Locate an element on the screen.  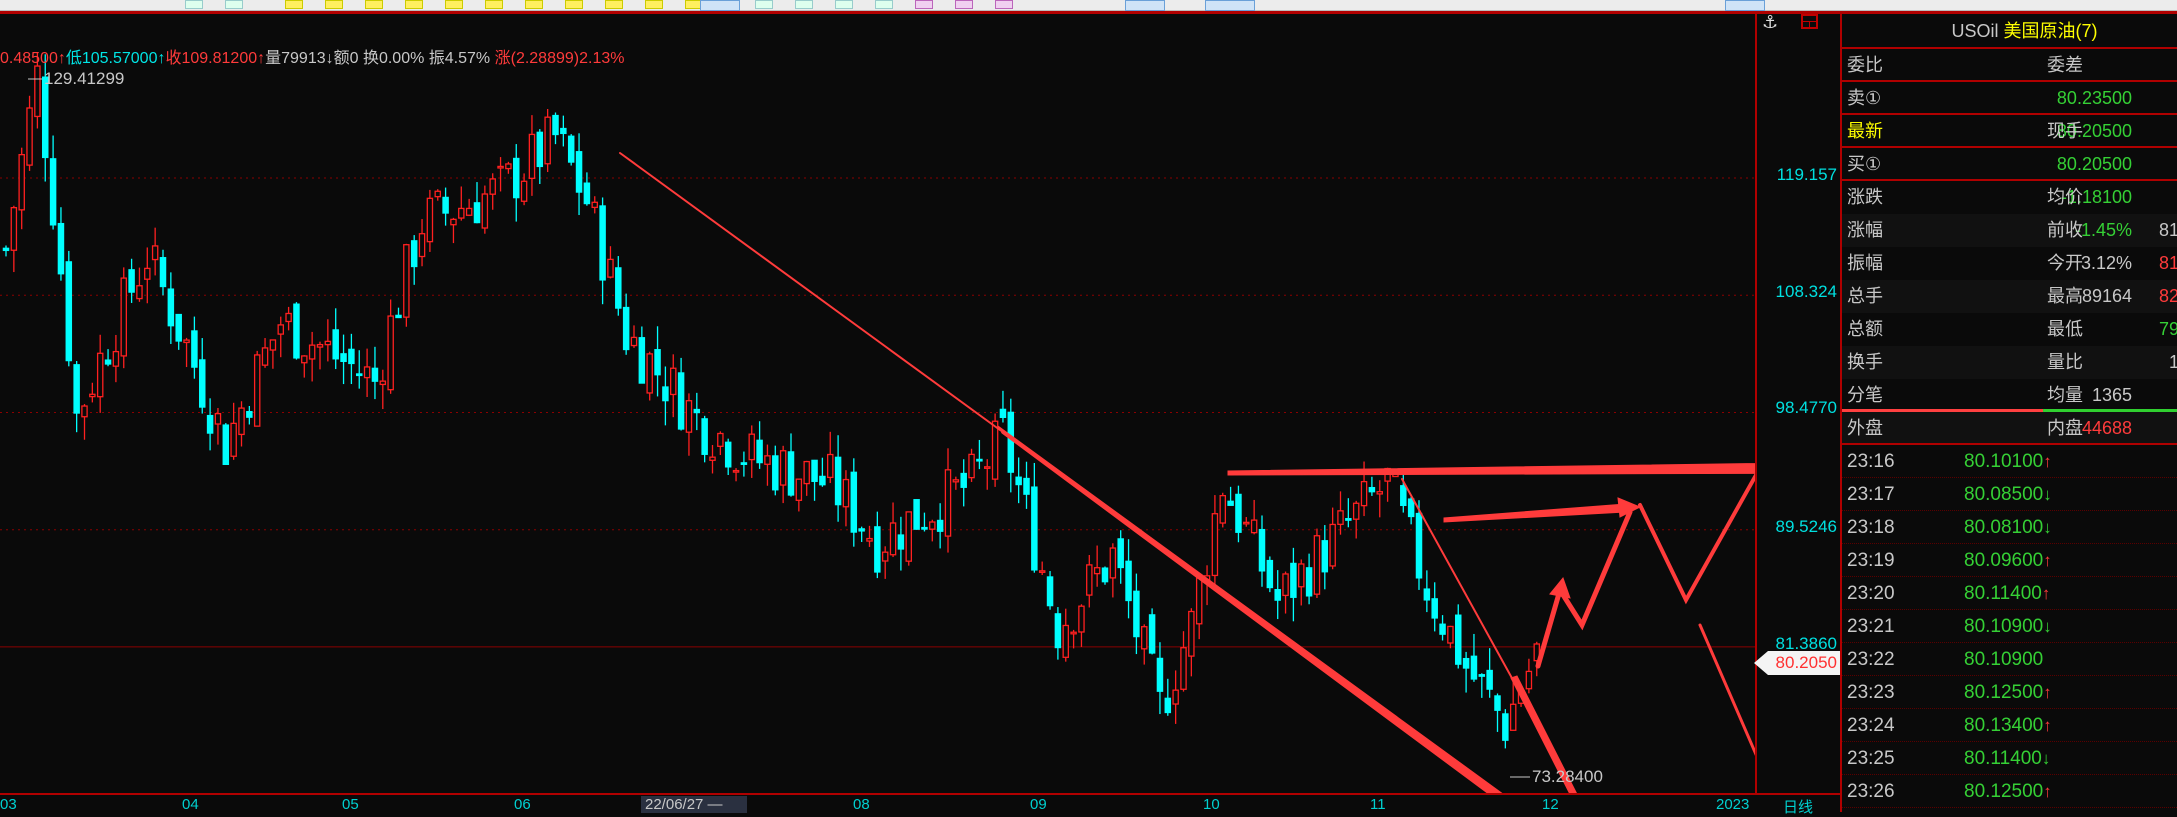
row-label-2: 均量 is located at coordinates (2065, 395).